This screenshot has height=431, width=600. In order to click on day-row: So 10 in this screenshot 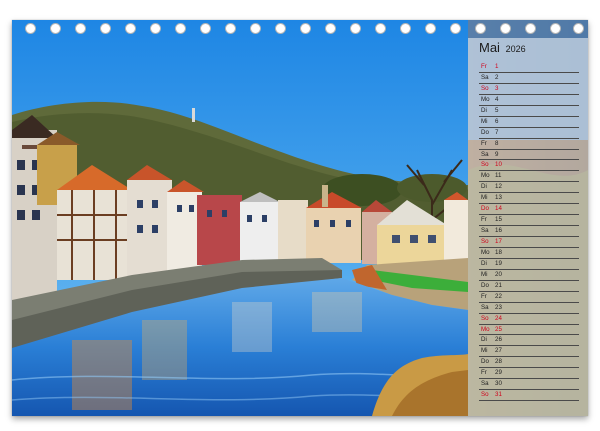, I will do `click(529, 166)`.